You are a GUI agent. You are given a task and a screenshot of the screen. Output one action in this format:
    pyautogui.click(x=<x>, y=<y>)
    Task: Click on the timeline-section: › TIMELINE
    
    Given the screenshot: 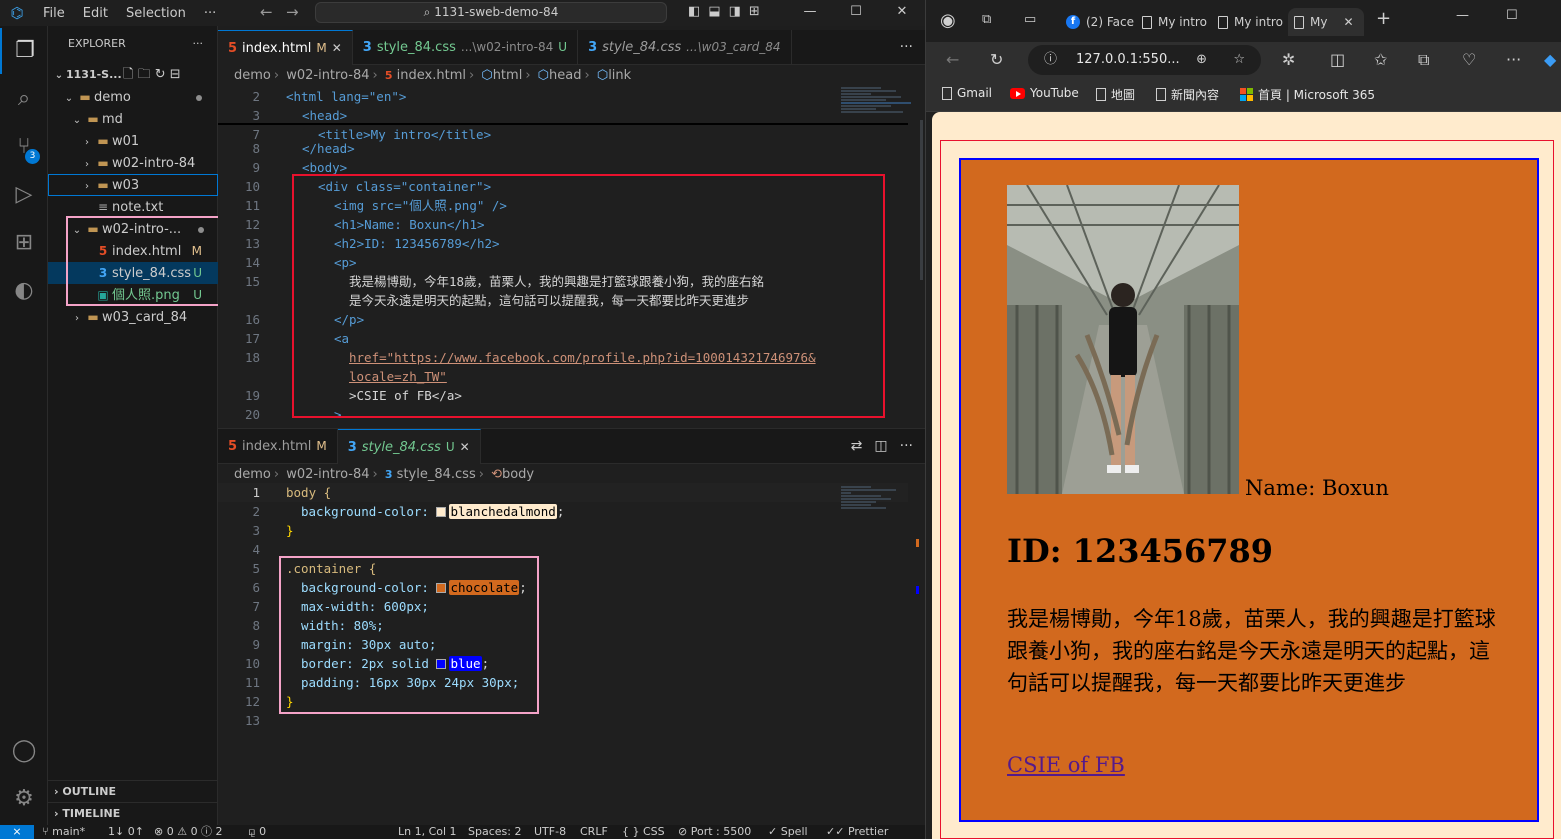 What is the action you would take?
    pyautogui.click(x=133, y=813)
    